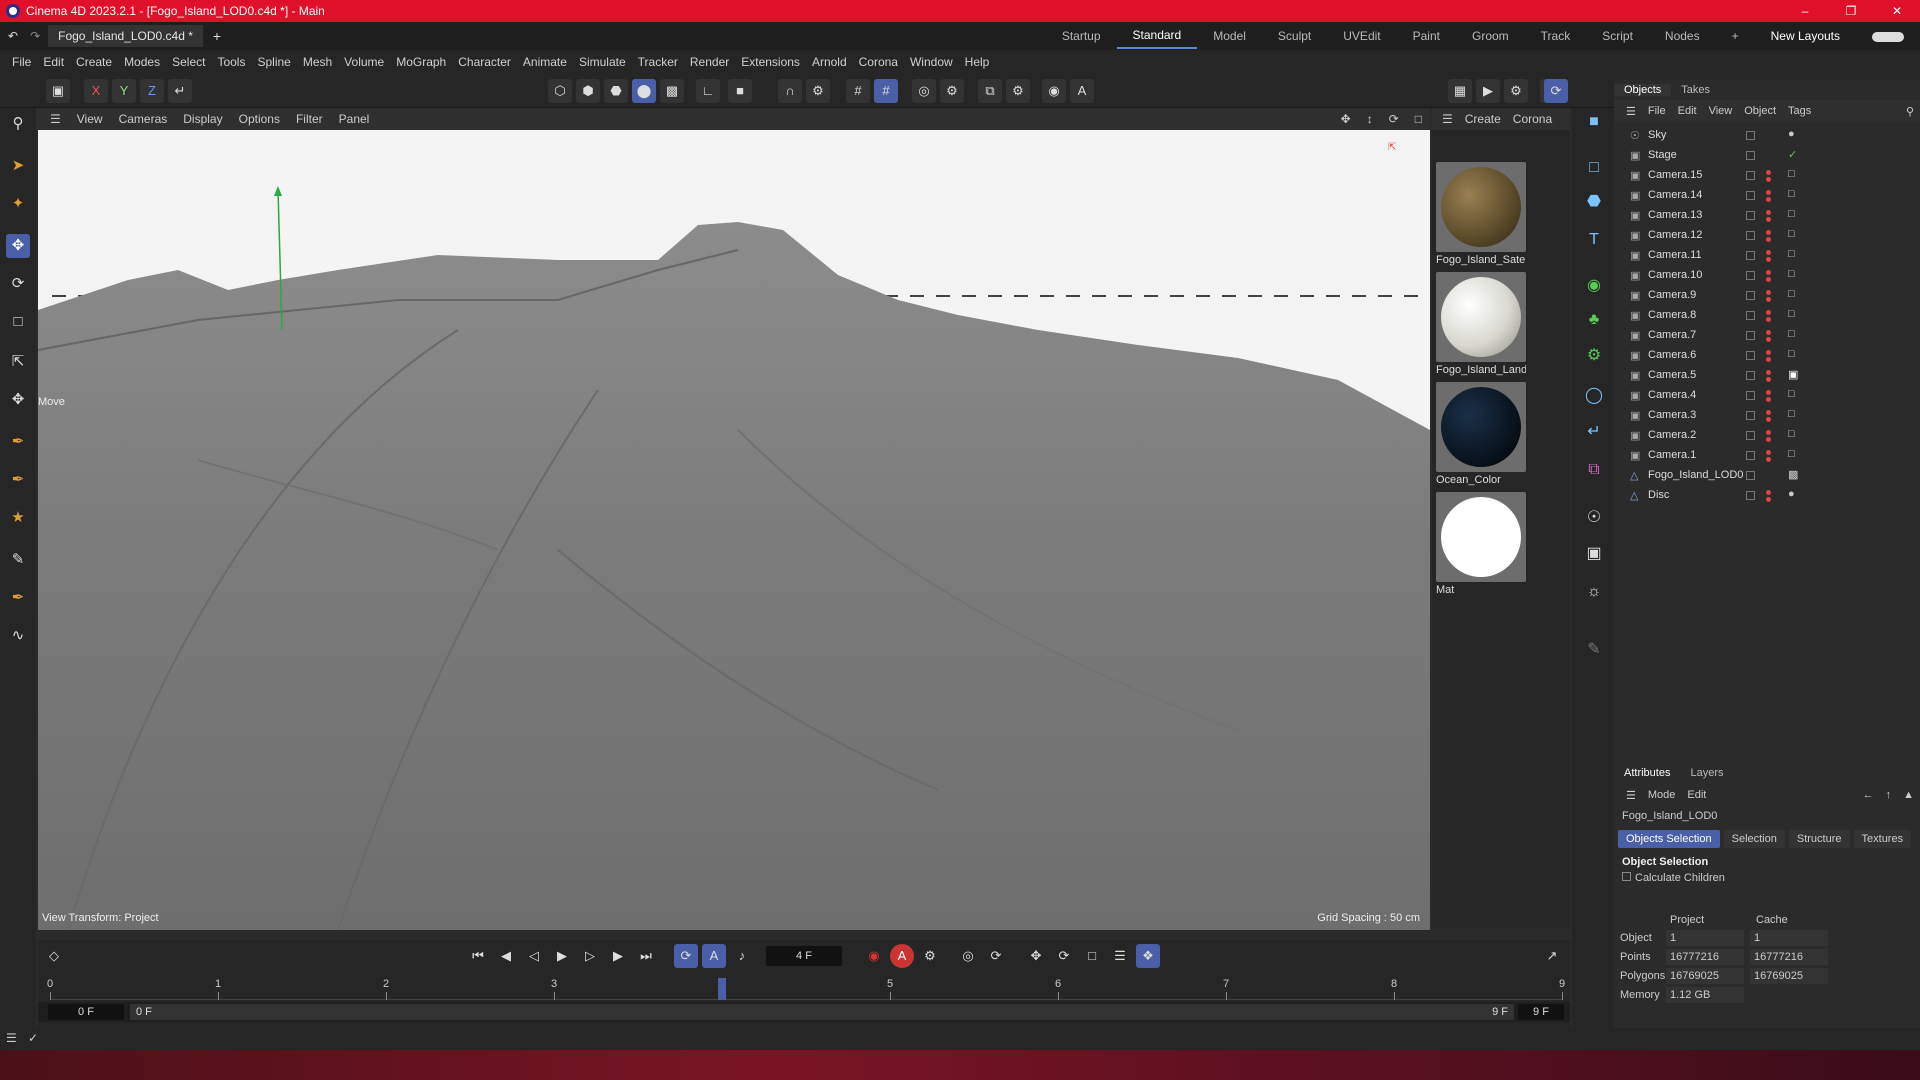 Image resolution: width=1920 pixels, height=1080 pixels. What do you see at coordinates (1556, 36) in the screenshot?
I see `layout-track: Track` at bounding box center [1556, 36].